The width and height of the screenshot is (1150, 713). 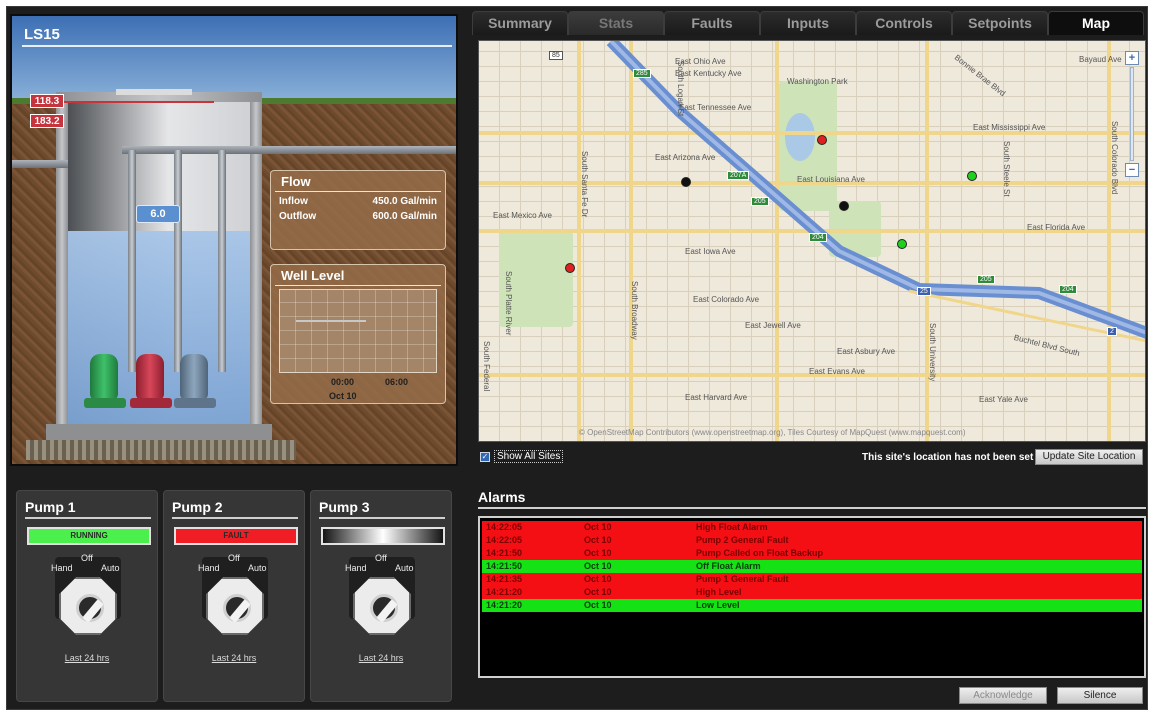 I want to click on alarm-time: 14:21:20, so click(x=504, y=605).